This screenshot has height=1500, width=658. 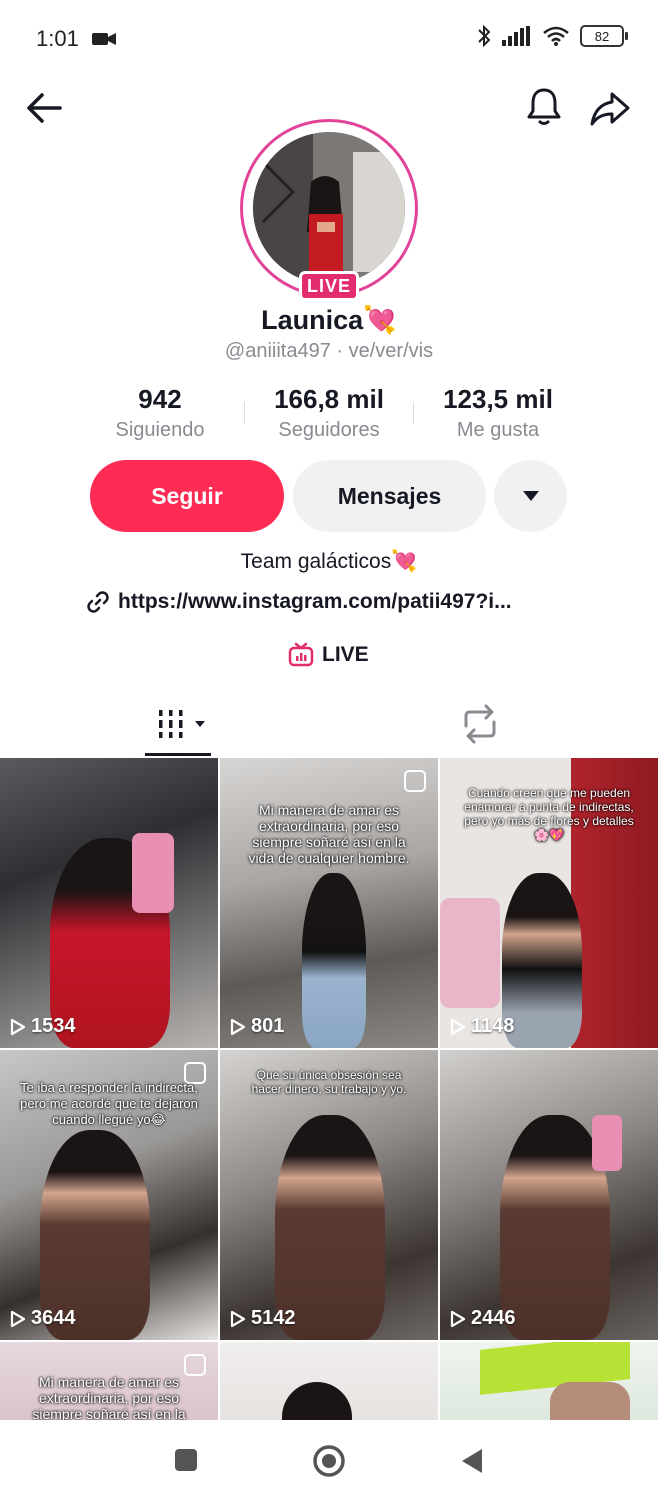 I want to click on bell-icon, so click(x=544, y=106).